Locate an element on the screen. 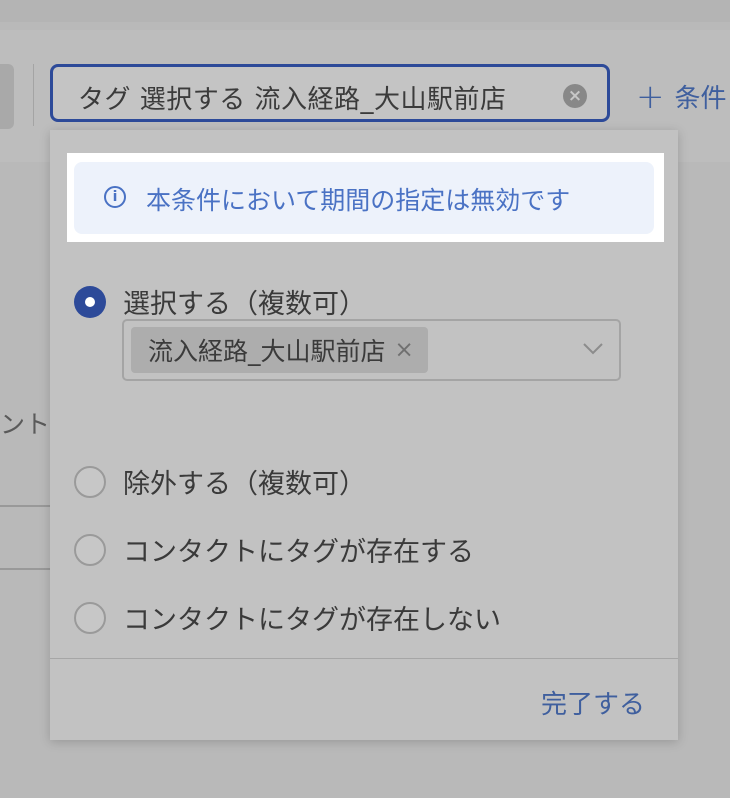 This screenshot has height=798, width=730. tag-select: 流入経路_大山駅前店 × is located at coordinates (371, 350).